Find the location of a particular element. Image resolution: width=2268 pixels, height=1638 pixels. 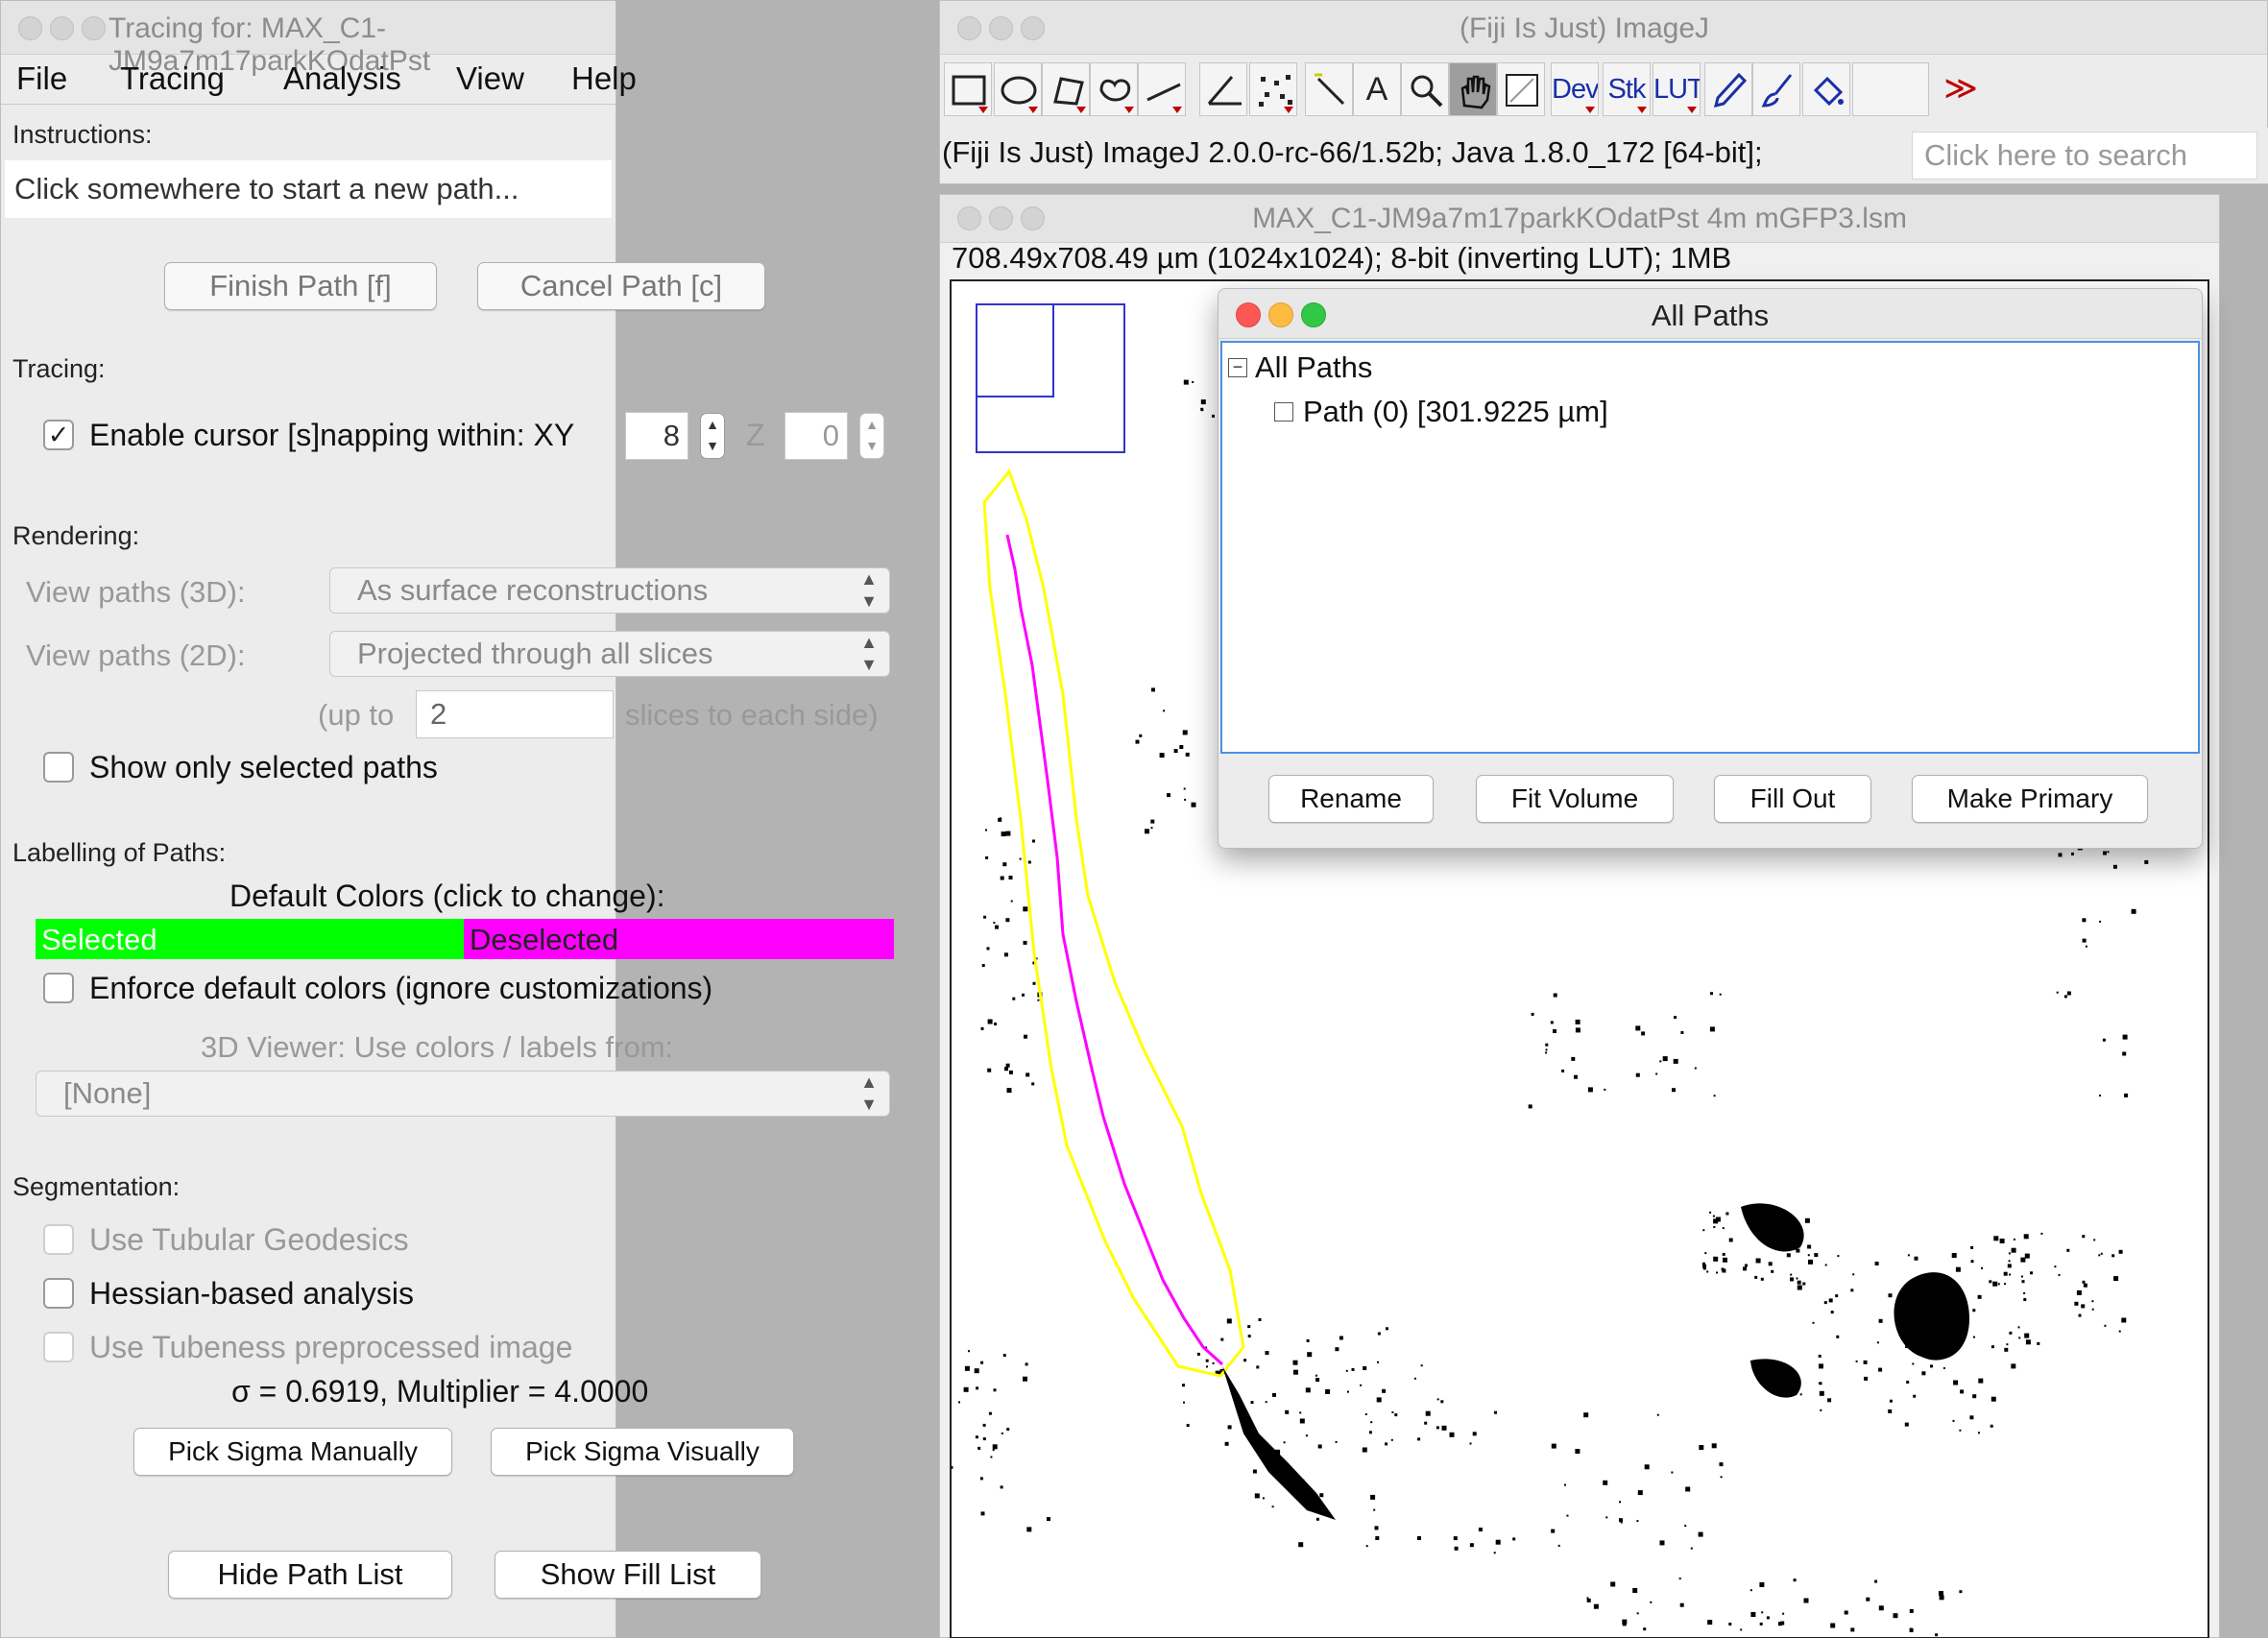

polygon-tool-icon is located at coordinates (1066, 89).